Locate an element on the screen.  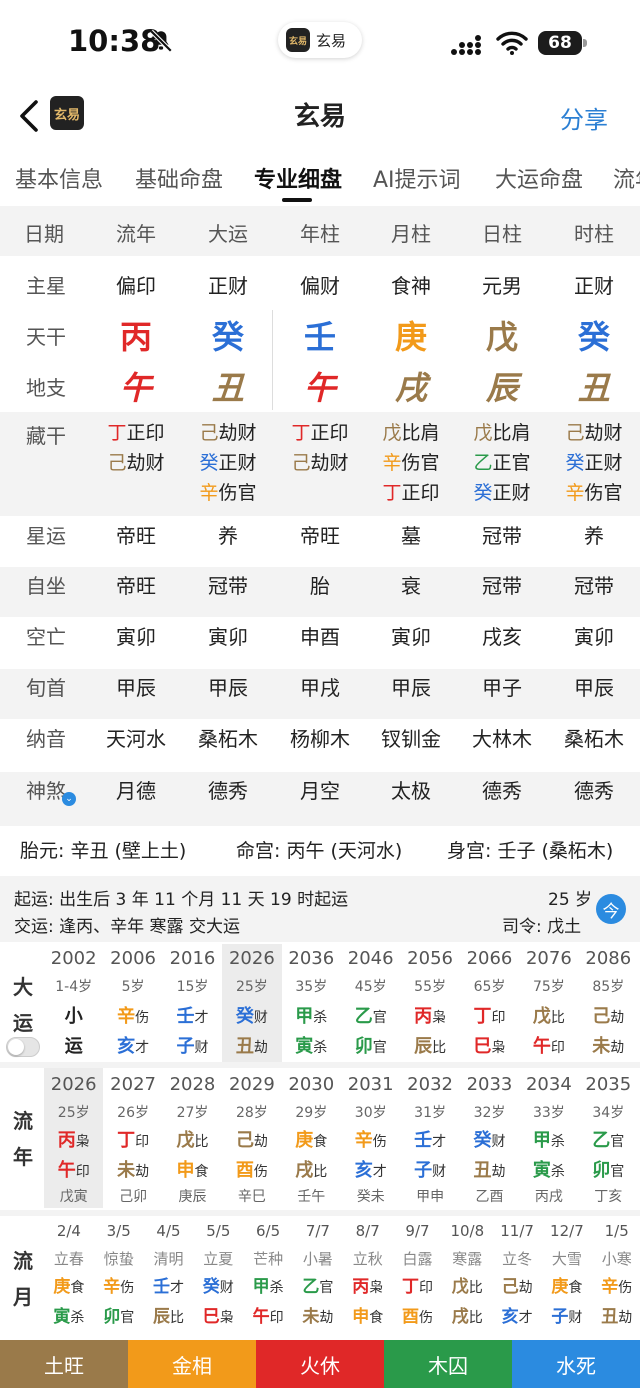
taiyuan-text: 胎元: 辛丑 (壁上土) is located at coordinates (103, 851).